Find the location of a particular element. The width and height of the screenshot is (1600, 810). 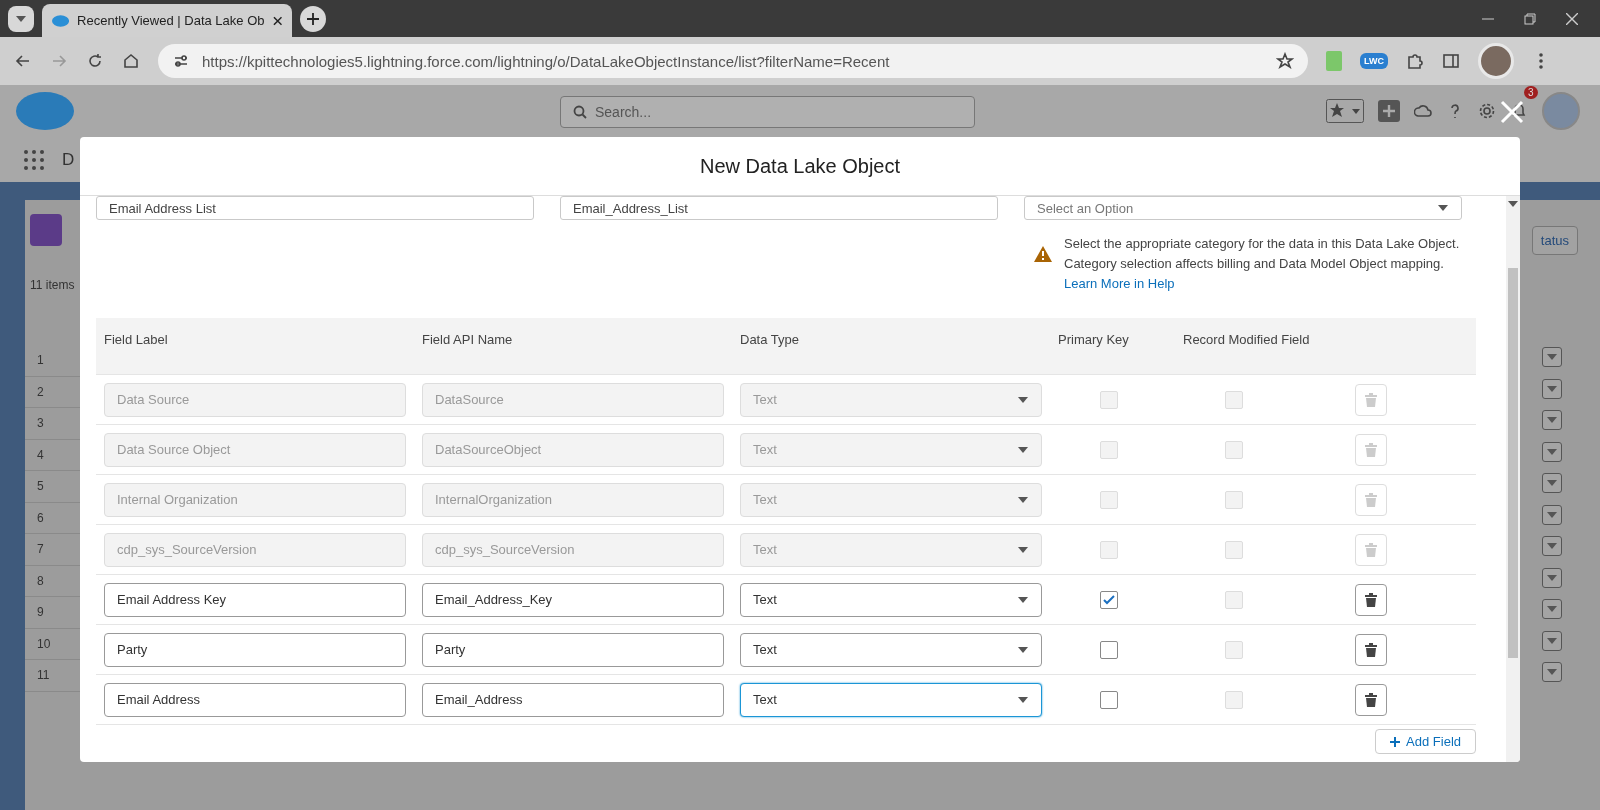

column-header: Data Type is located at coordinates (770, 340).